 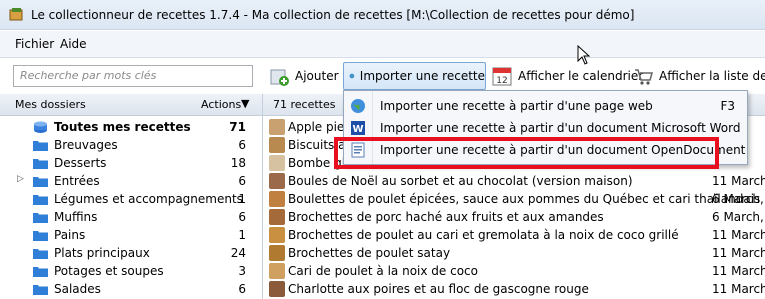 I want to click on folder-name: Breuvages, so click(x=86, y=145).